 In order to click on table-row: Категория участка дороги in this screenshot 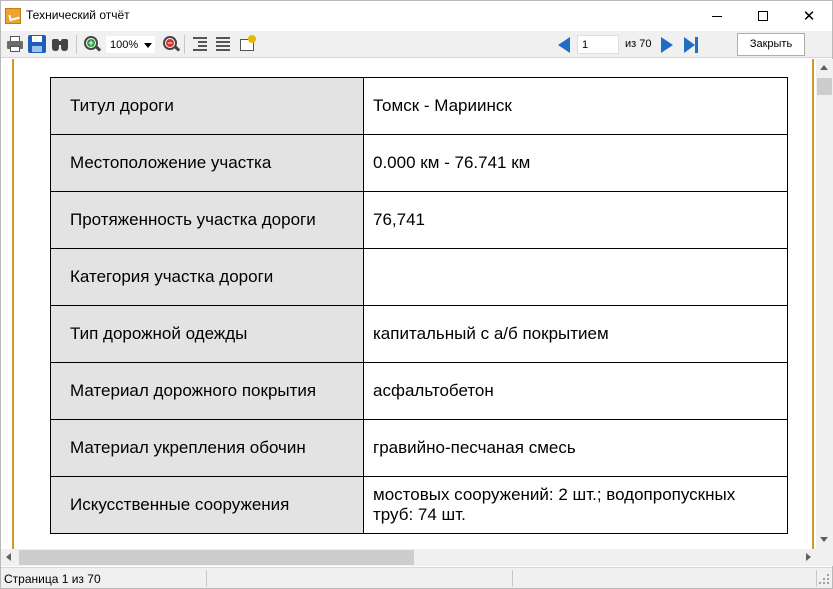, I will do `click(419, 277)`.